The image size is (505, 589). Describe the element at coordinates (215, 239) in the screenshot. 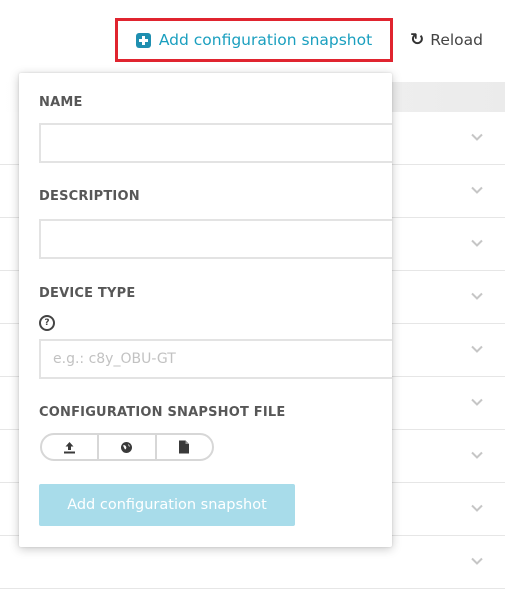

I see `description-input` at that location.